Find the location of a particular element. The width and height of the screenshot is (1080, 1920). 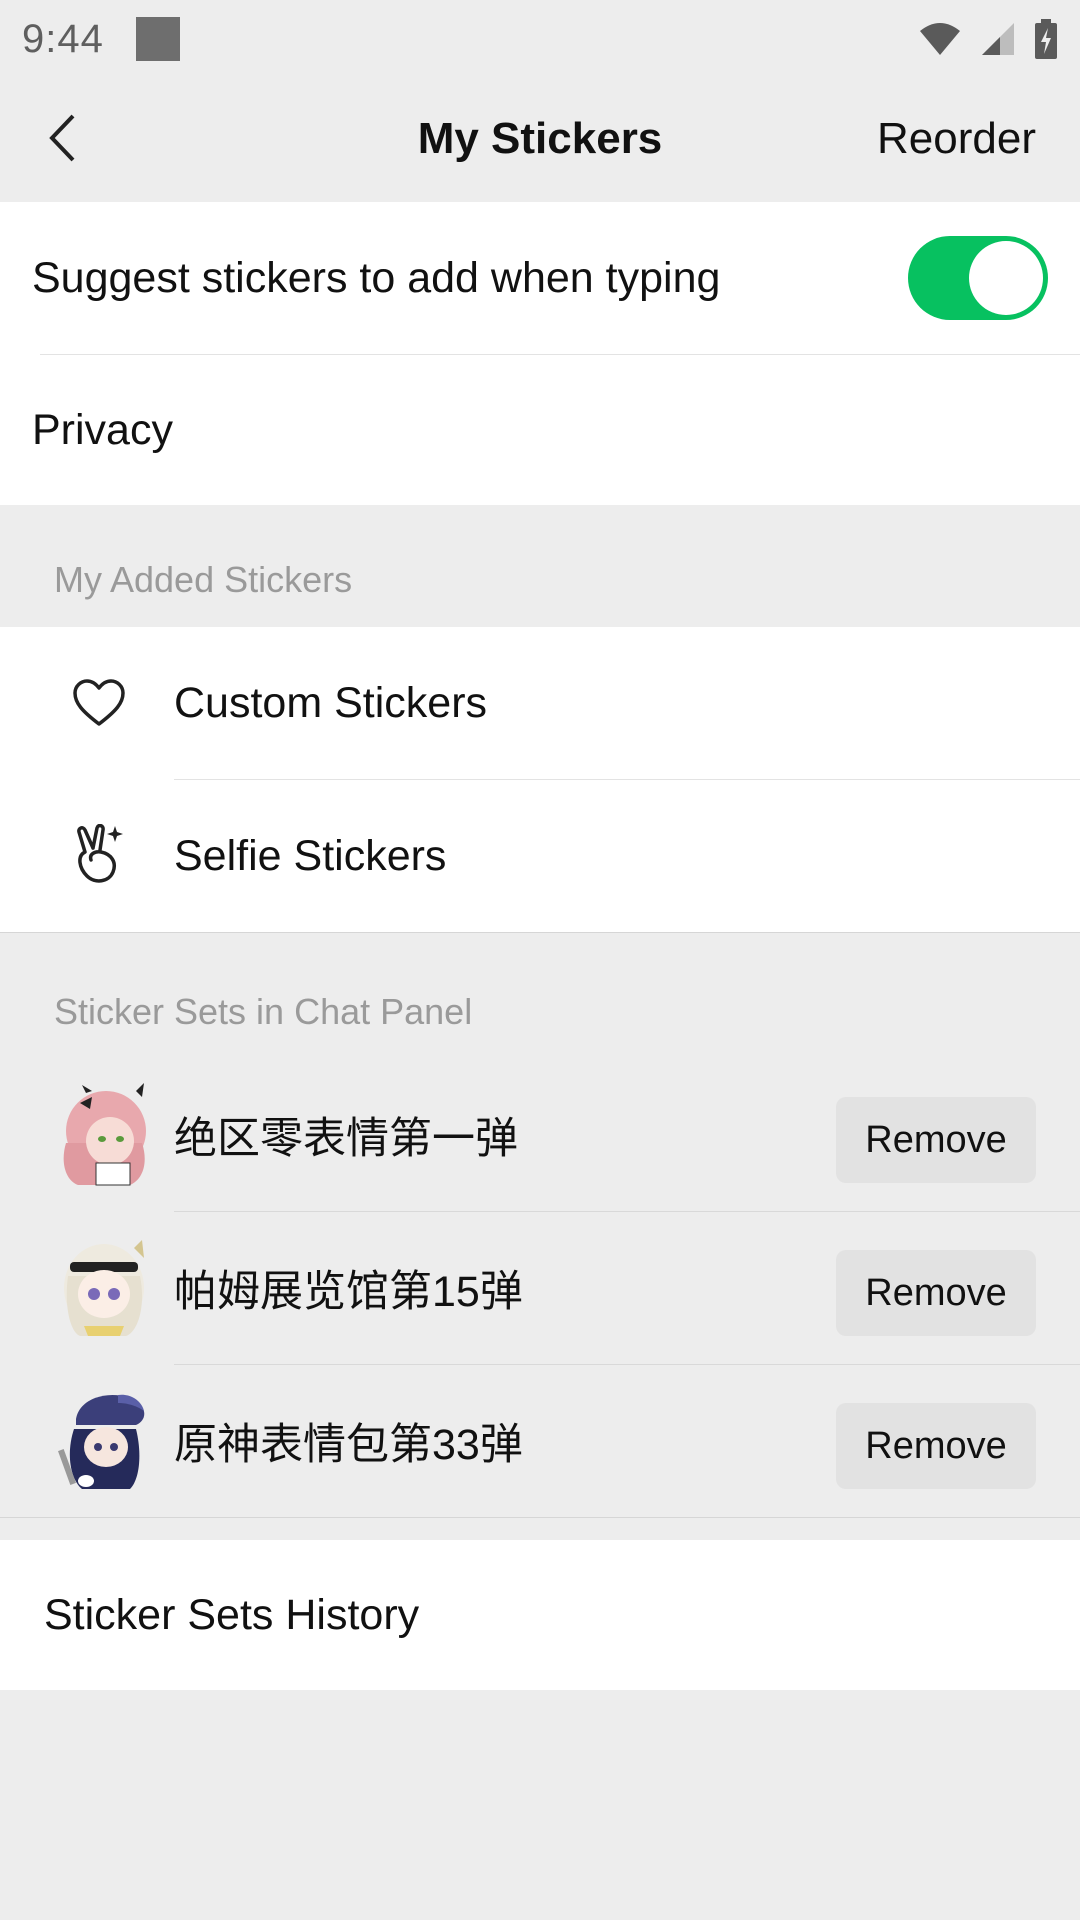

battery-icon is located at coordinates (1046, 39).